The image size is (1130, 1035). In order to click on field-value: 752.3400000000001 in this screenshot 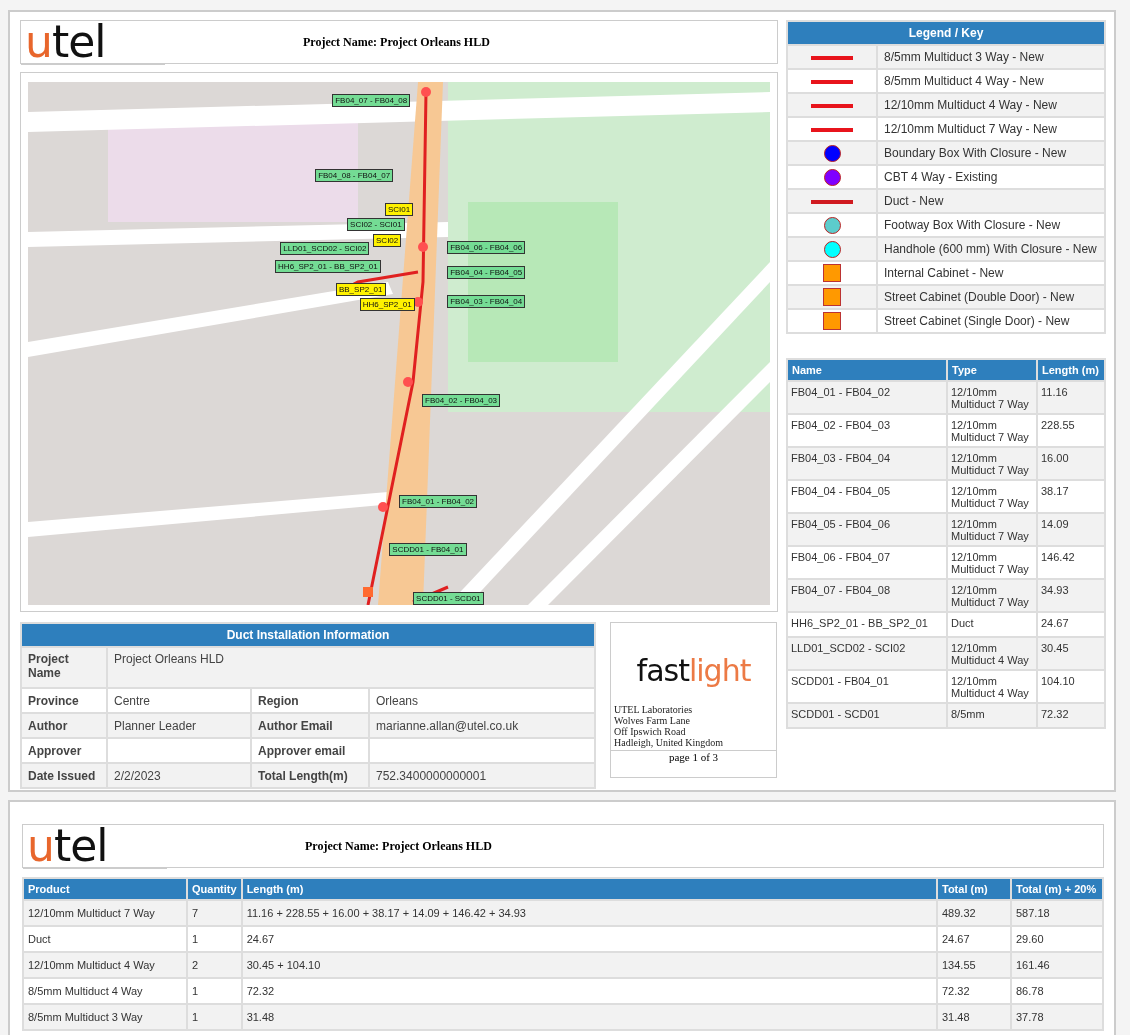, I will do `click(482, 775)`.